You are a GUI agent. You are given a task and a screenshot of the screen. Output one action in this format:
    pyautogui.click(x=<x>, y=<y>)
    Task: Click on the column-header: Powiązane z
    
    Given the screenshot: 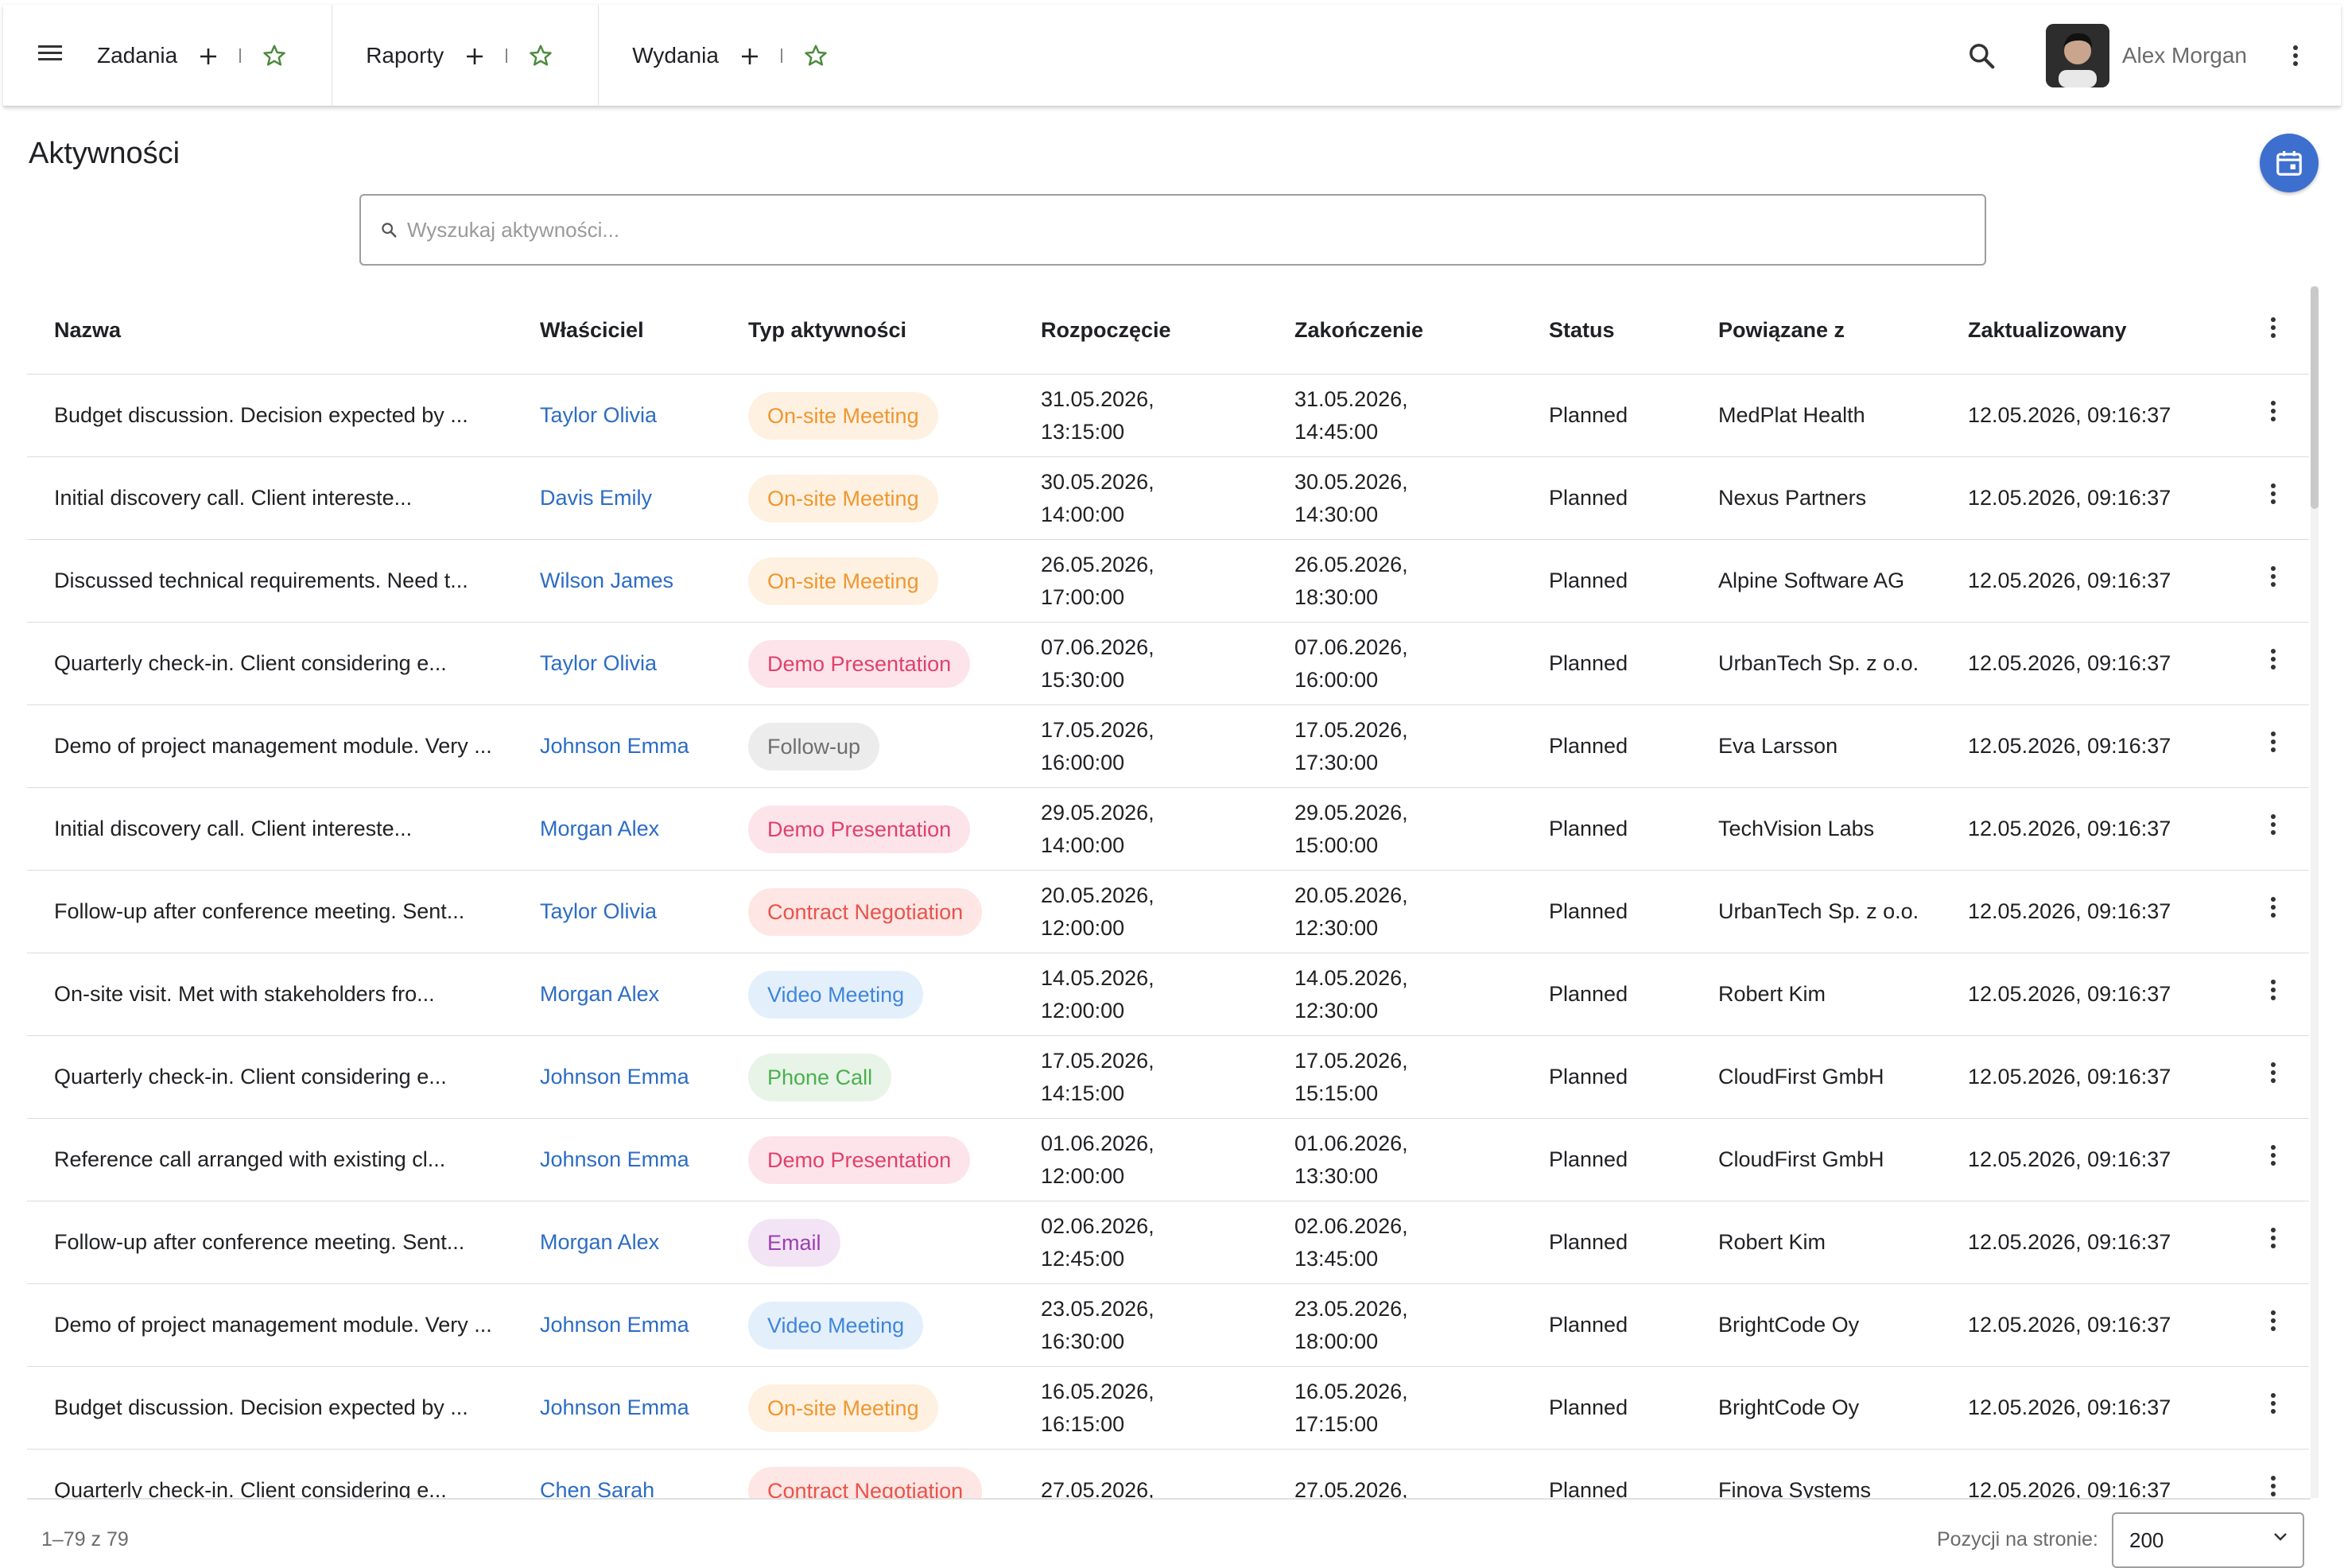 What is the action you would take?
    pyautogui.click(x=1843, y=330)
    